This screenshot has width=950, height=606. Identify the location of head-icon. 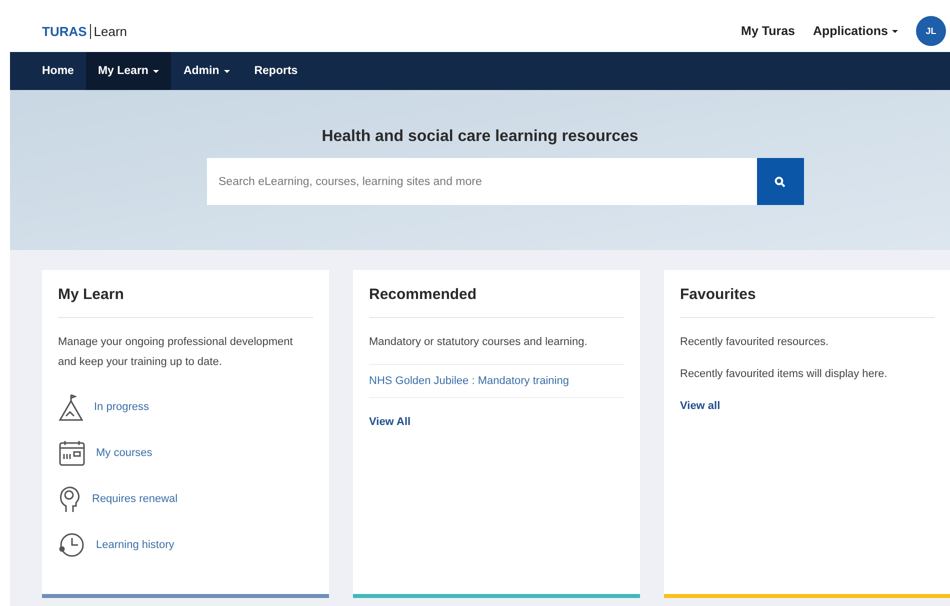
(70, 499).